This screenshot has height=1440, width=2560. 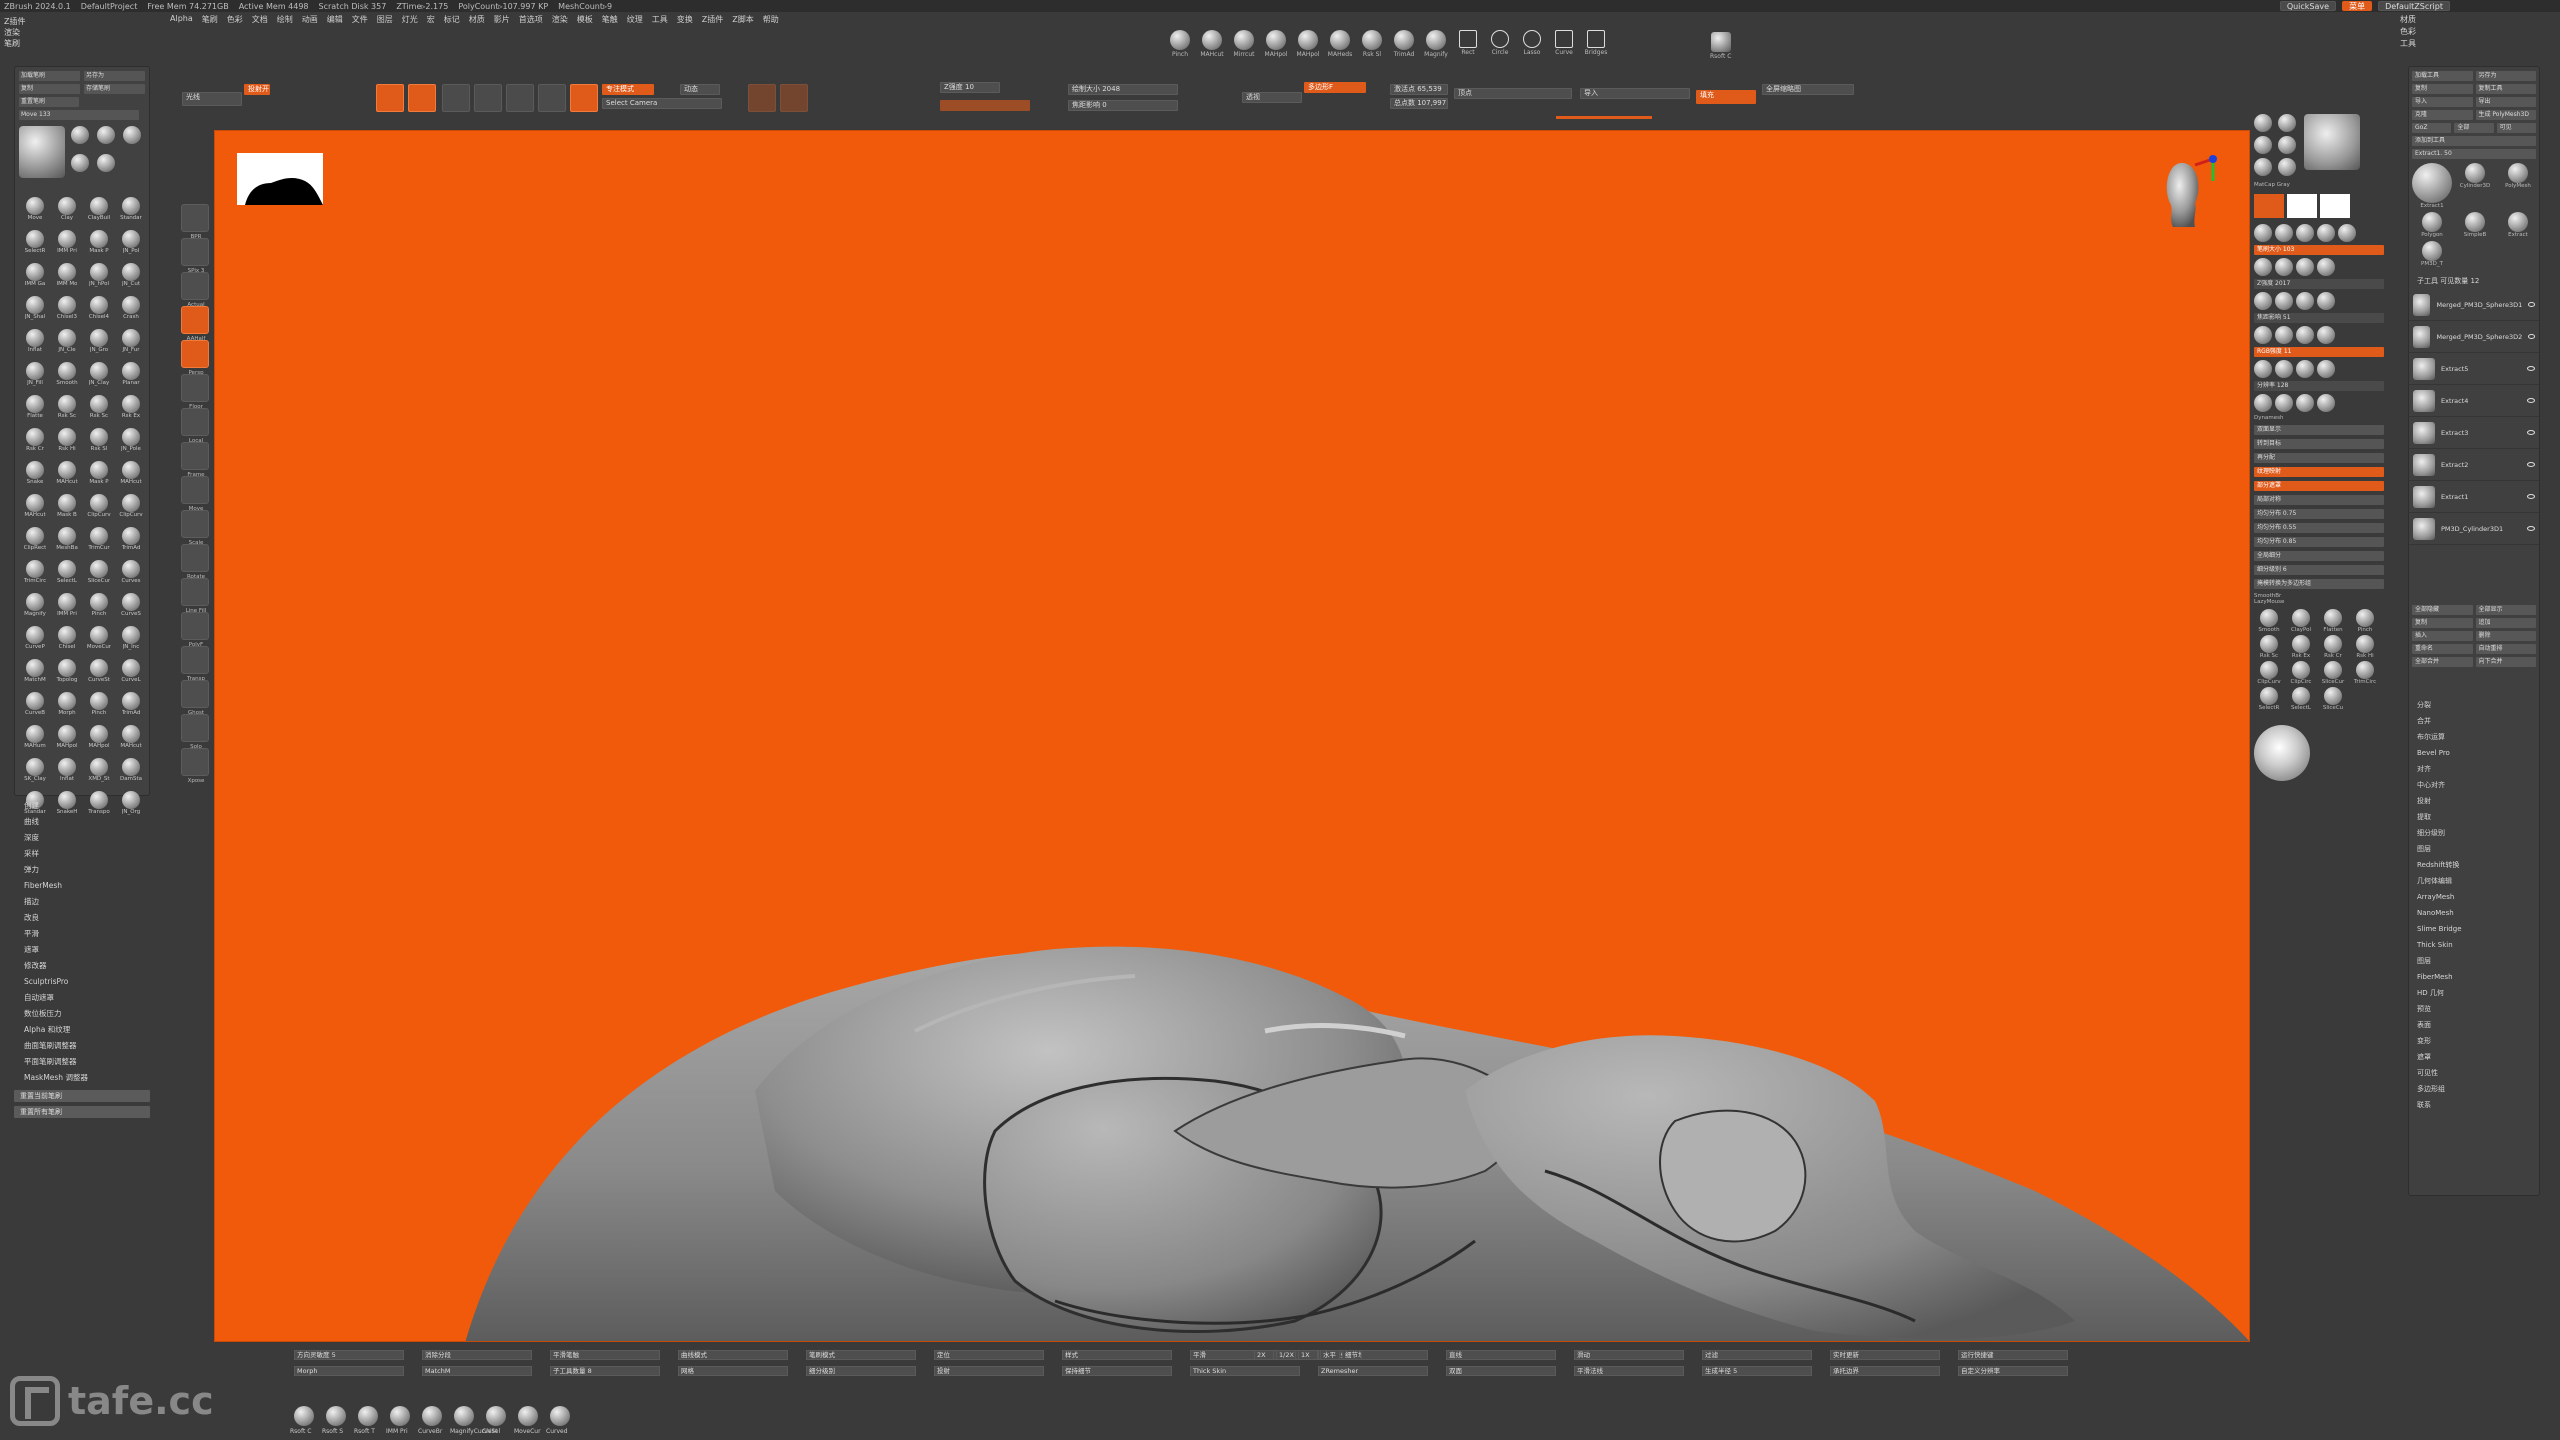 What do you see at coordinates (2474, 913) in the screenshot?
I see `tool-submenu-item: NanoMesh` at bounding box center [2474, 913].